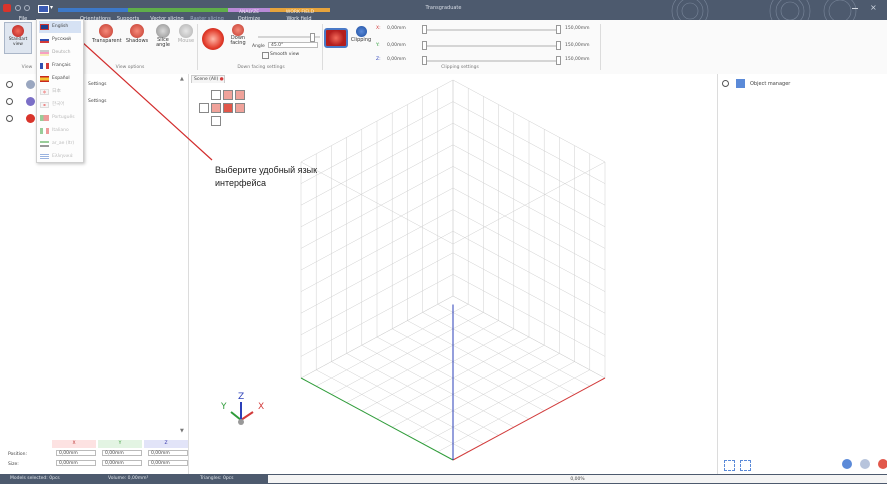  What do you see at coordinates (725, 83) in the screenshot?
I see `collapse-icon` at bounding box center [725, 83].